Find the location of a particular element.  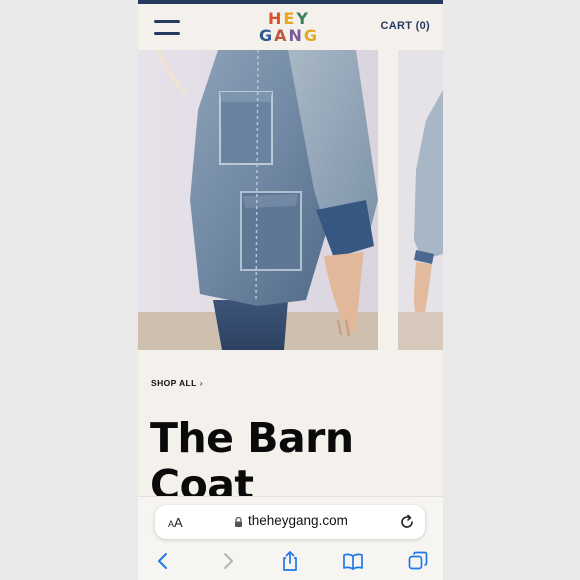

product-title-line-1: The Barn is located at coordinates (252, 438).